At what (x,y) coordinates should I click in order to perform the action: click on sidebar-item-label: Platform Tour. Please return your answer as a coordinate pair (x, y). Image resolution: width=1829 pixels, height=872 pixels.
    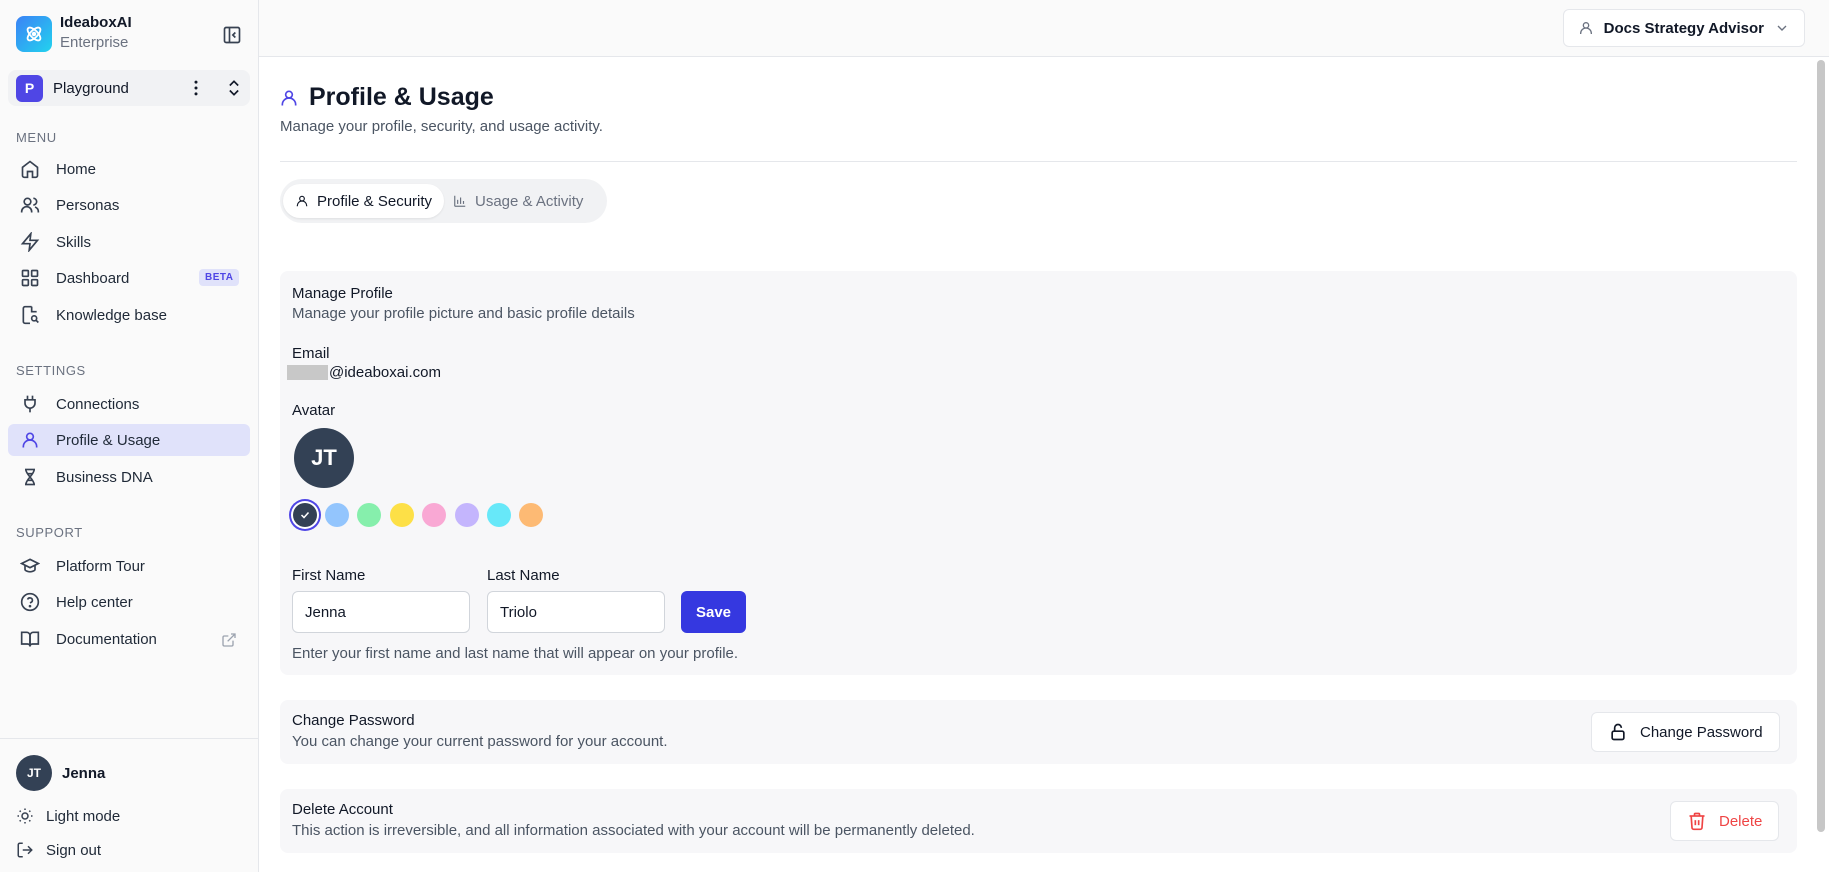
    Looking at the image, I should click on (100, 566).